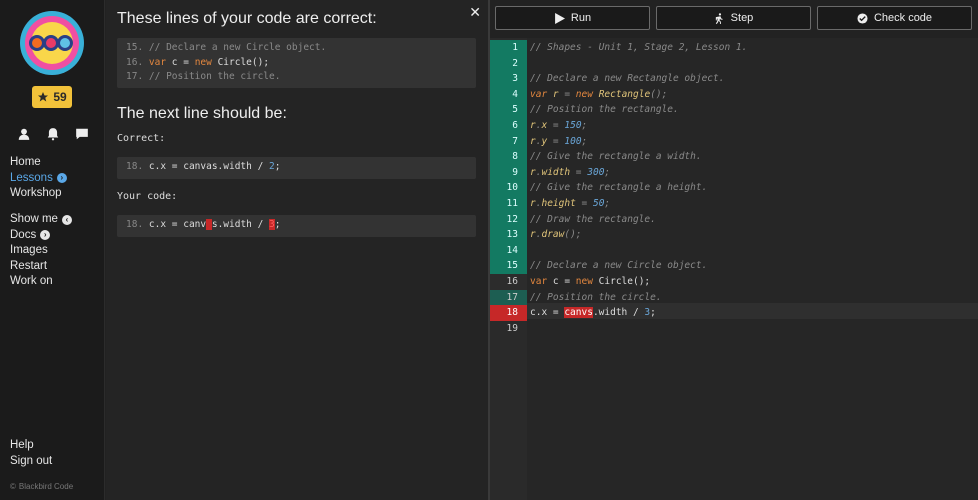 This screenshot has height=500, width=978. I want to click on code-line: r.height = 50;, so click(570, 203).